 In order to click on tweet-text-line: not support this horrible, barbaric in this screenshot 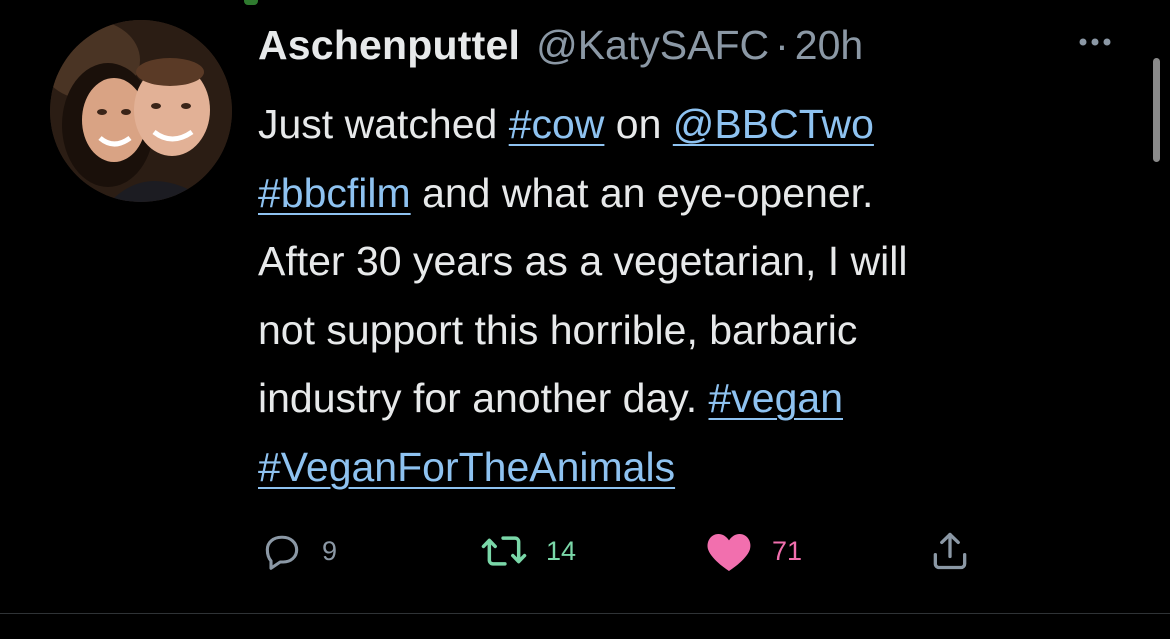, I will do `click(698, 330)`.